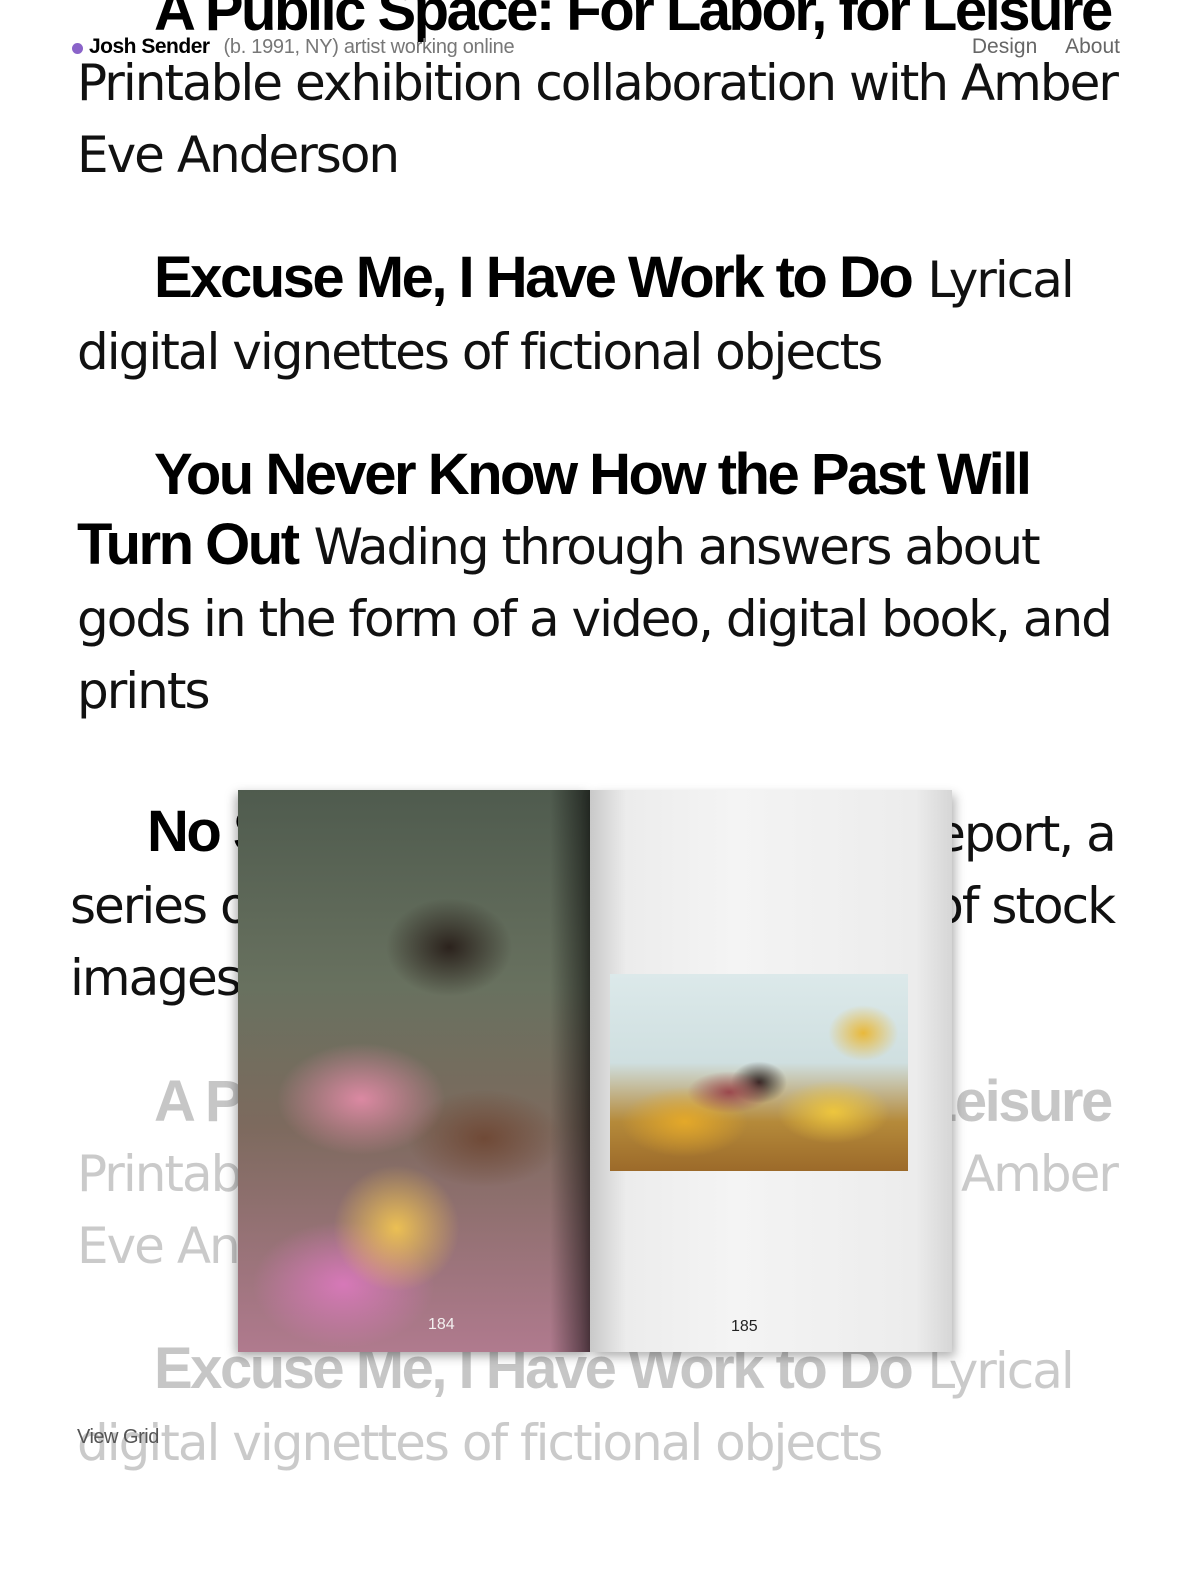 Image resolution: width=1200 pixels, height=1570 pixels. What do you see at coordinates (414, 1071) in the screenshot?
I see `book-page-painting` at bounding box center [414, 1071].